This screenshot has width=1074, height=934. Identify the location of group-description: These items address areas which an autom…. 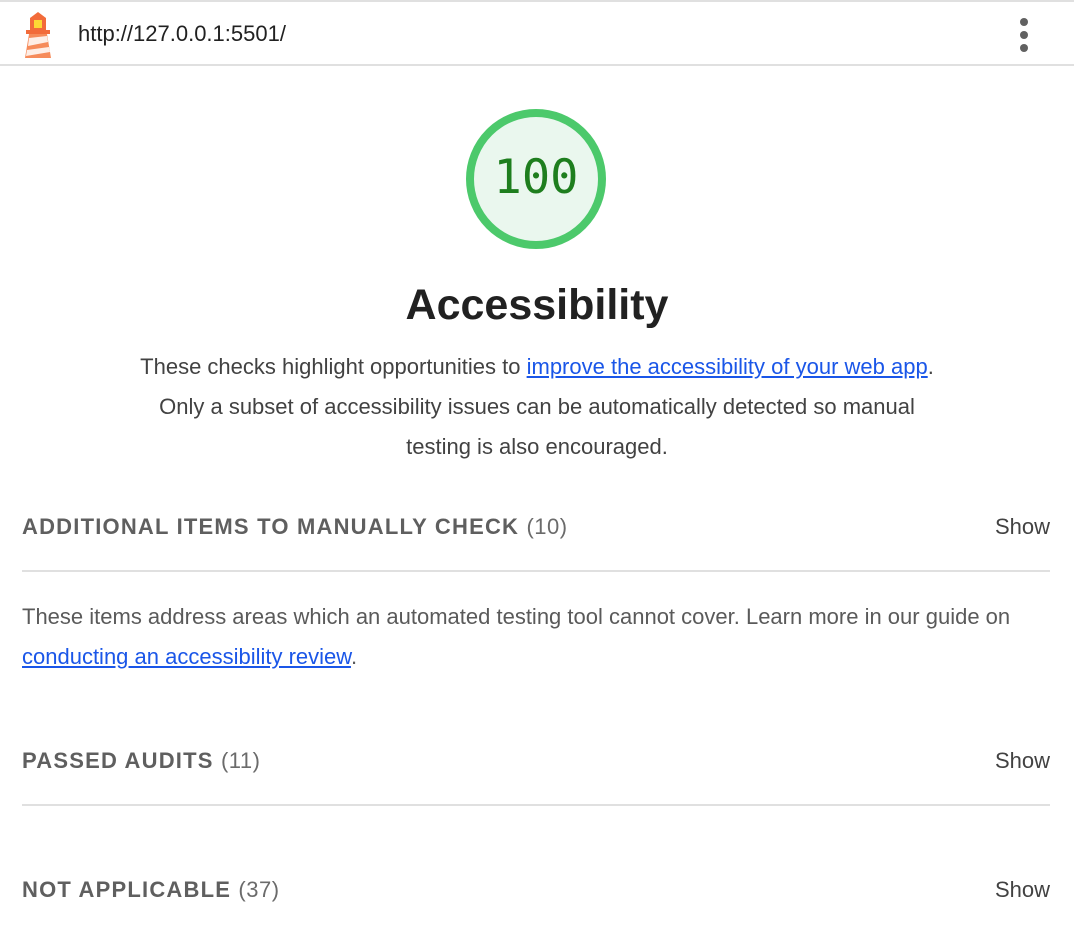
(516, 636).